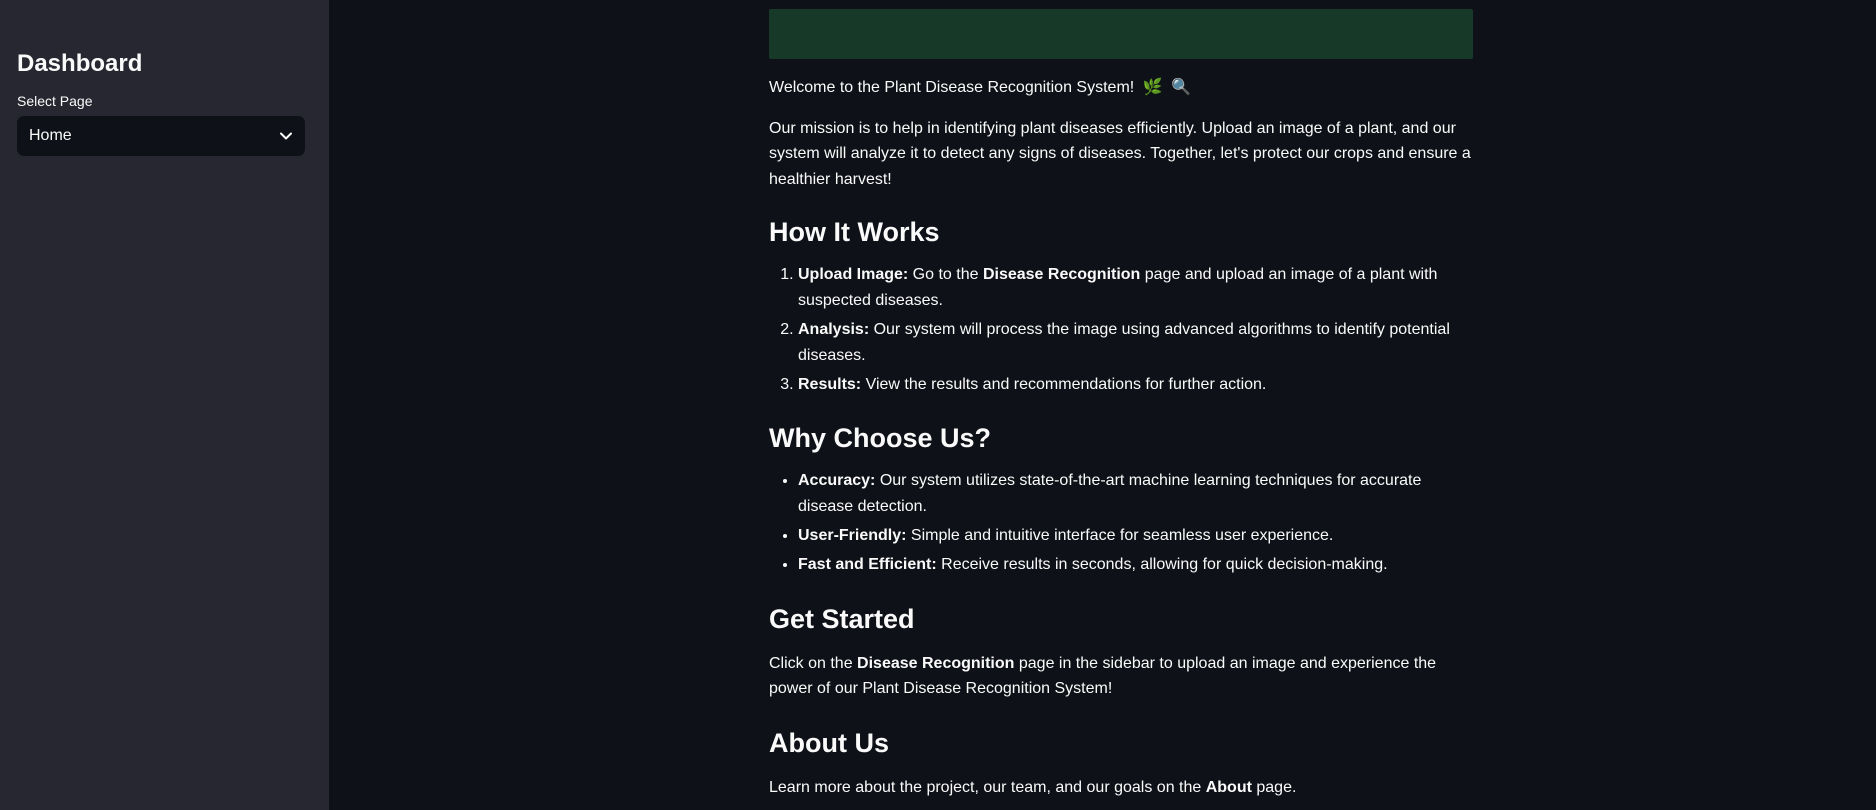 The width and height of the screenshot is (1876, 810). Describe the element at coordinates (880, 438) in the screenshot. I see `why-choose-us-heading: Why Choose Us?` at that location.